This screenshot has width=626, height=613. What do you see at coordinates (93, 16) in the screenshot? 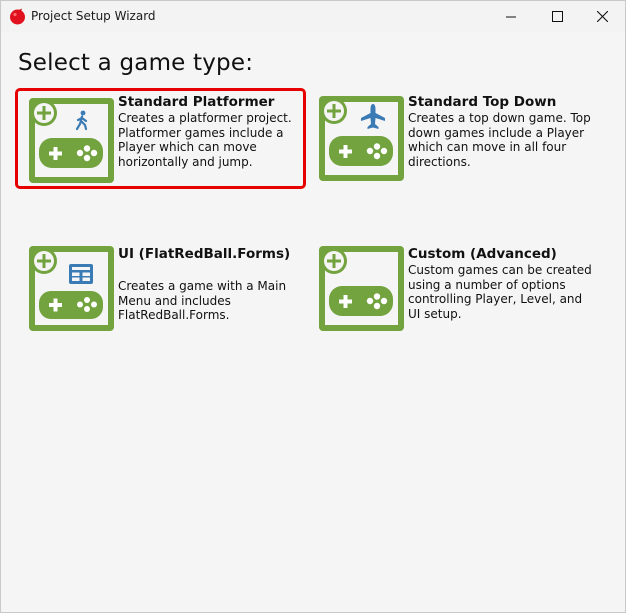
I see `window-title: Project Setup Wizard` at bounding box center [93, 16].